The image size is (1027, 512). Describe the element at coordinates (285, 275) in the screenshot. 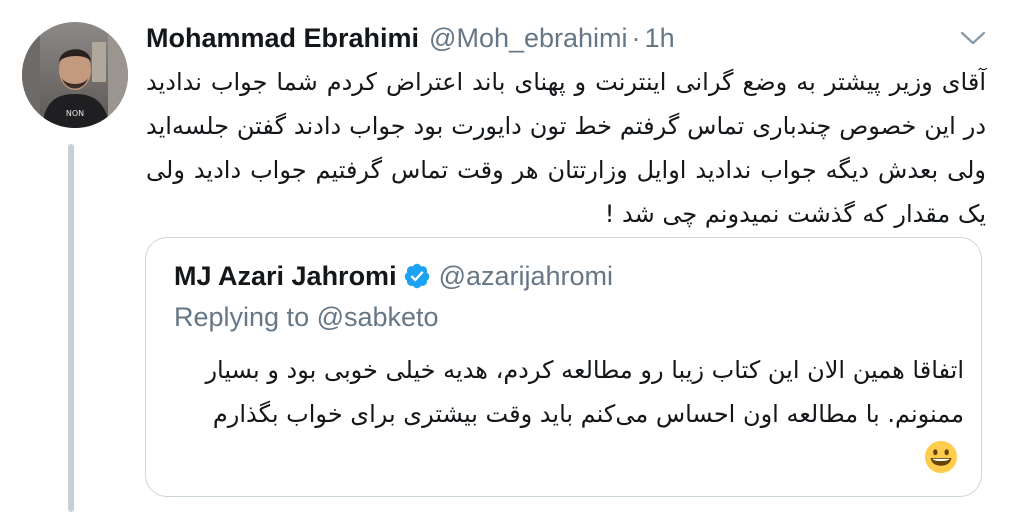

I see `quoted-author-name: MJ Azari Jahromi` at that location.